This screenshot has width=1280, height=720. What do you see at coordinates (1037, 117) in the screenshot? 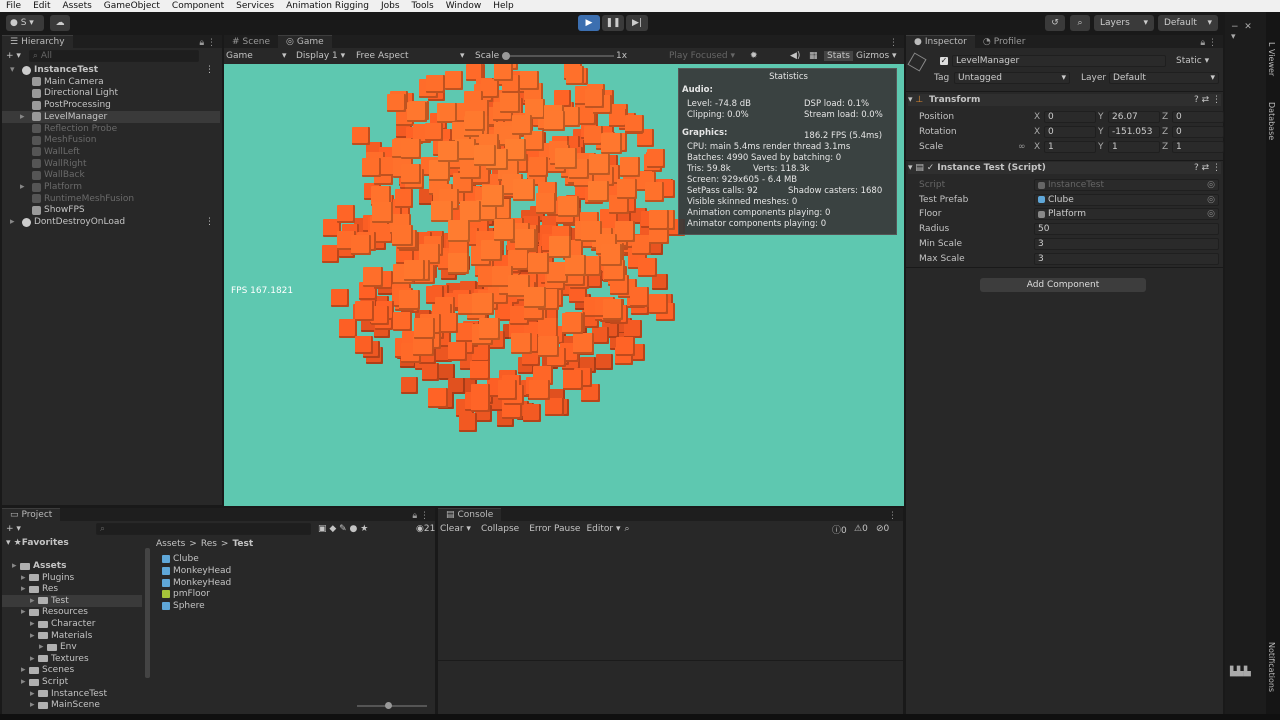
I see `axis-x-label: X` at bounding box center [1037, 117].